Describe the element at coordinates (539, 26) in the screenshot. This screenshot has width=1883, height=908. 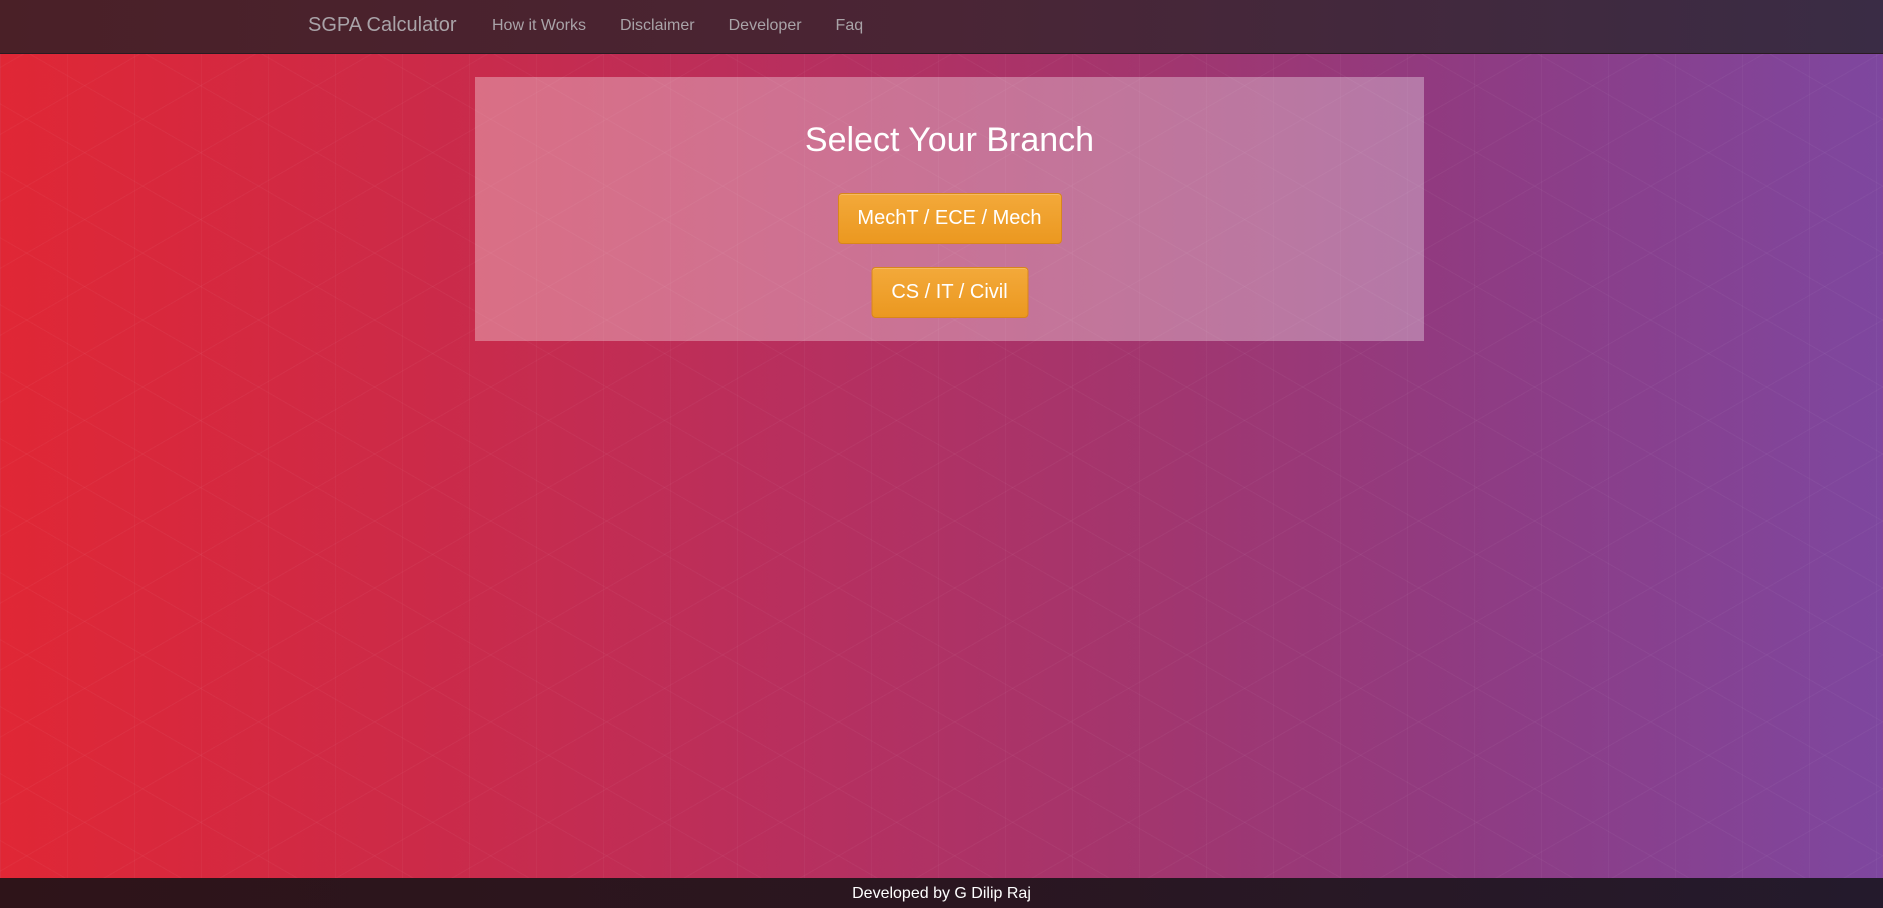
I see `nav-link-how-it-works: How it Works` at that location.